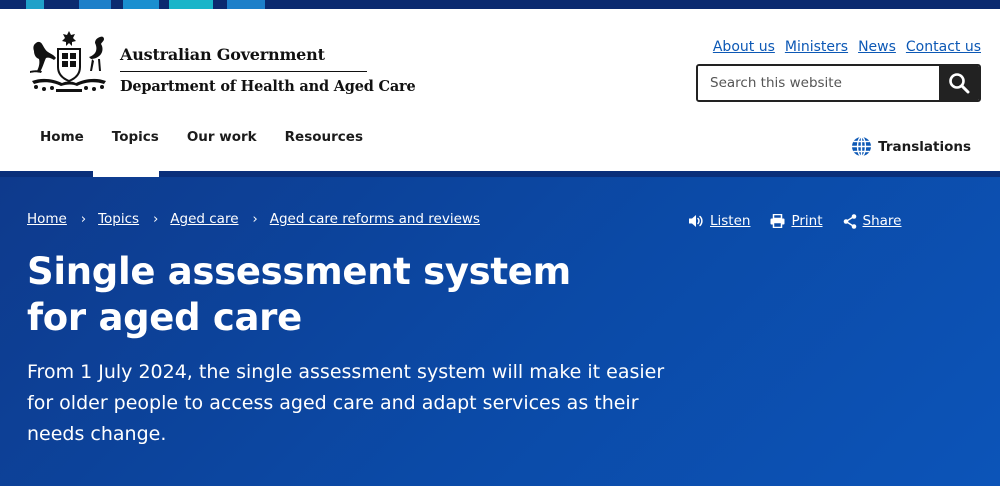 The height and width of the screenshot is (486, 1000). Describe the element at coordinates (818, 83) in the screenshot. I see `search-input` at that location.